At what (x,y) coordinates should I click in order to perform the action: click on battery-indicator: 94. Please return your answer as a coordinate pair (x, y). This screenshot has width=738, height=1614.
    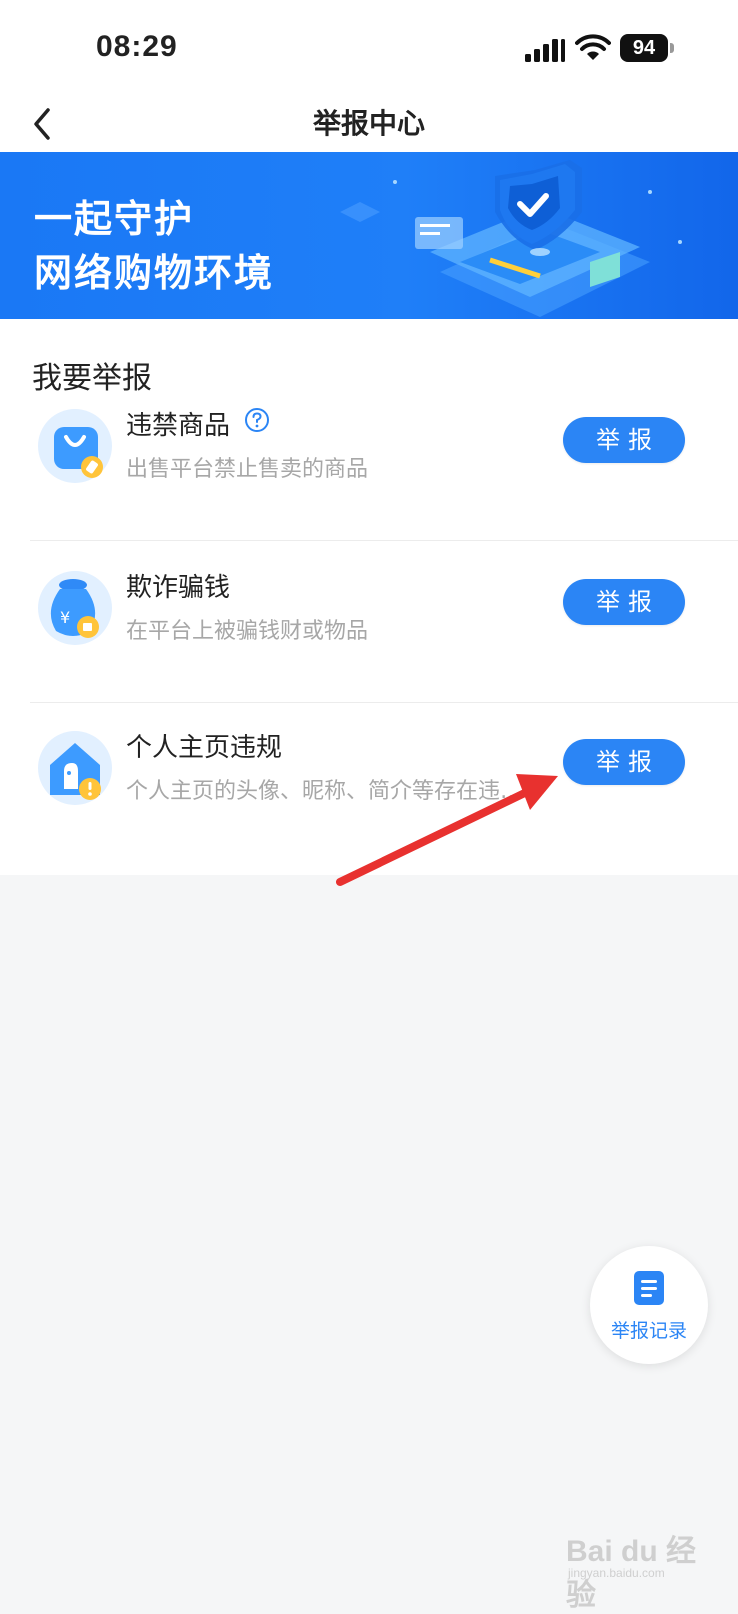
    Looking at the image, I should click on (644, 48).